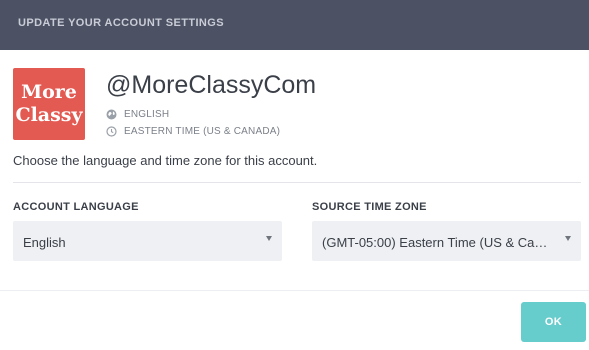 The width and height of the screenshot is (589, 350). I want to click on account-language-text: ENGLISH, so click(147, 114).